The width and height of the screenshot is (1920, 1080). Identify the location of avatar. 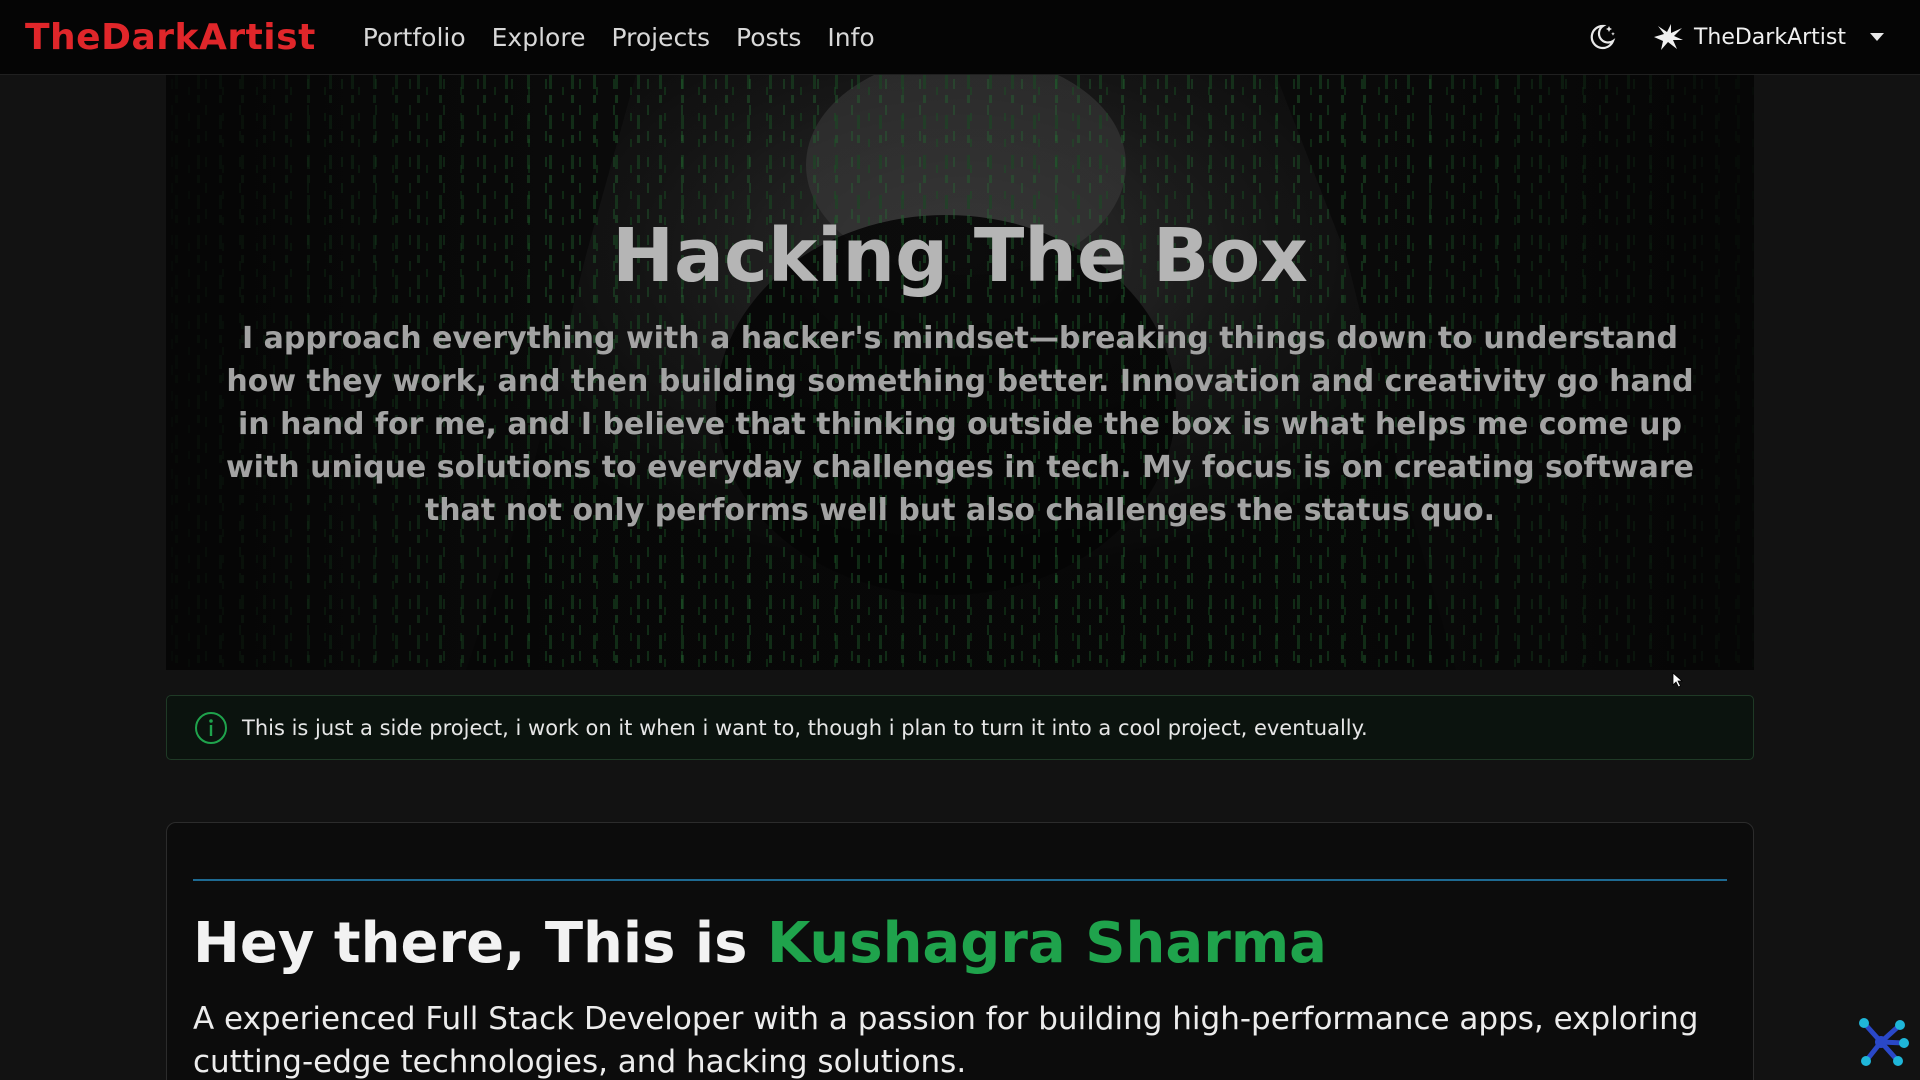
(1668, 37).